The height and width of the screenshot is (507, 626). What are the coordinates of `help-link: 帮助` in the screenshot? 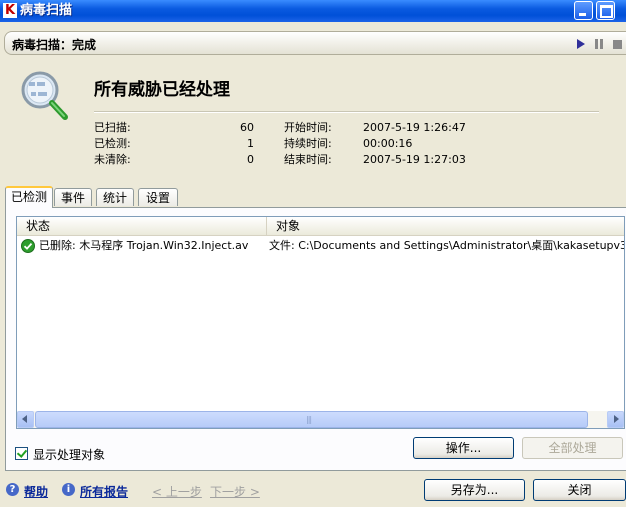 It's located at (36, 491).